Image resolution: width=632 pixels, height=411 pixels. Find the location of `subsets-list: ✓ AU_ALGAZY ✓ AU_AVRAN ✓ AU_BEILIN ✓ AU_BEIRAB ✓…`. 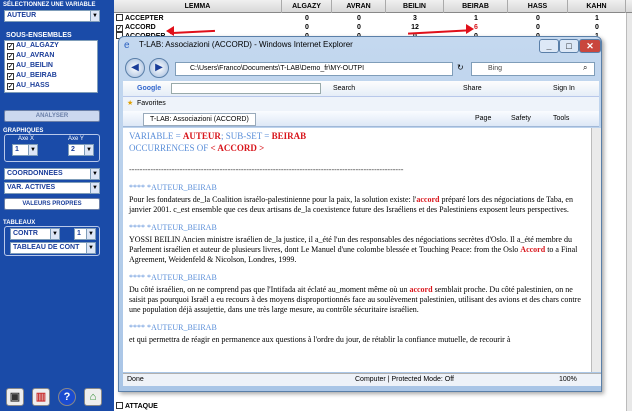

subsets-list: ✓ AU_ALGAZY ✓ AU_AVRAN ✓ AU_BEILIN ✓ AU_BEIRAB ✓… is located at coordinates (51, 66).